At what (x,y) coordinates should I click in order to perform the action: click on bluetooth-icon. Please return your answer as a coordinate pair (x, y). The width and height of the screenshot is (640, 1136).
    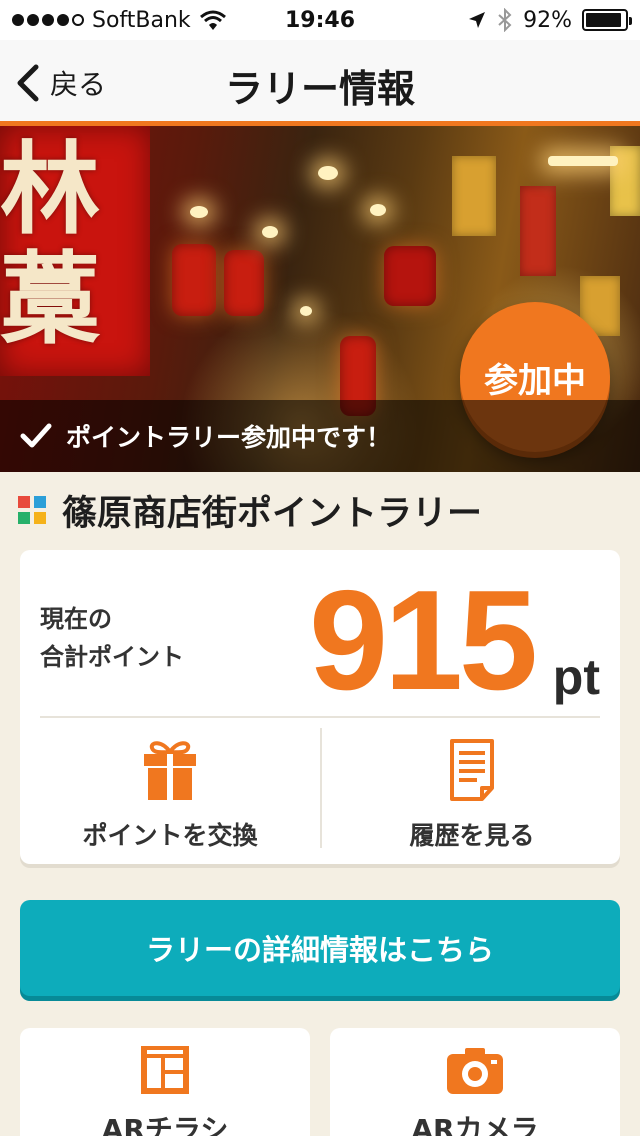
    Looking at the image, I should click on (505, 20).